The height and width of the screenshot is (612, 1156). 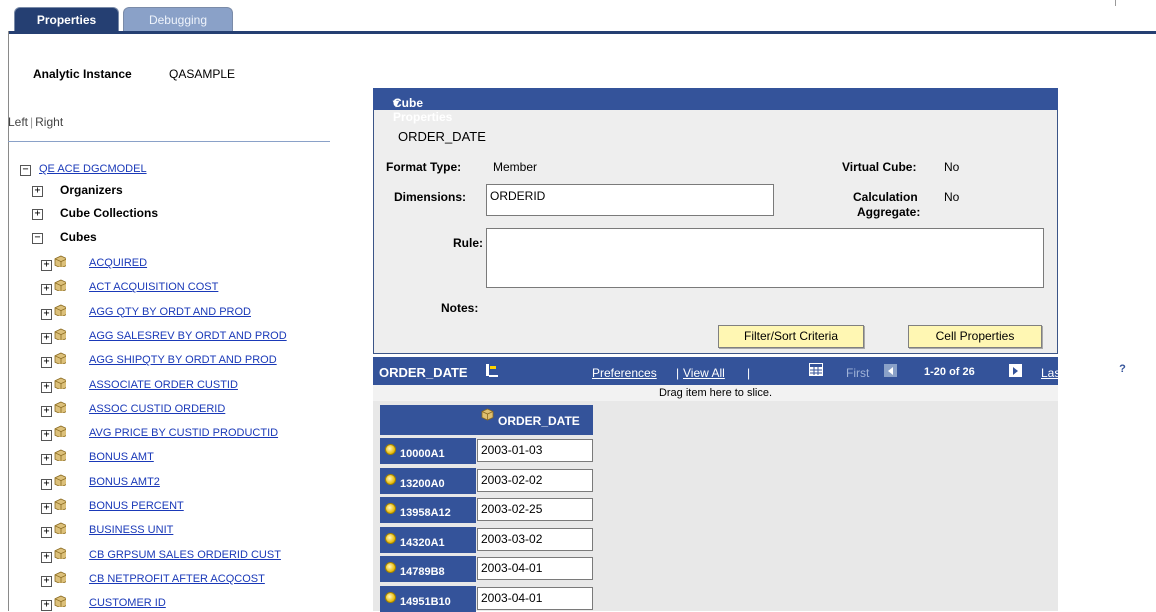 What do you see at coordinates (535, 539) in the screenshot?
I see `grid-cell: 2003-03-02` at bounding box center [535, 539].